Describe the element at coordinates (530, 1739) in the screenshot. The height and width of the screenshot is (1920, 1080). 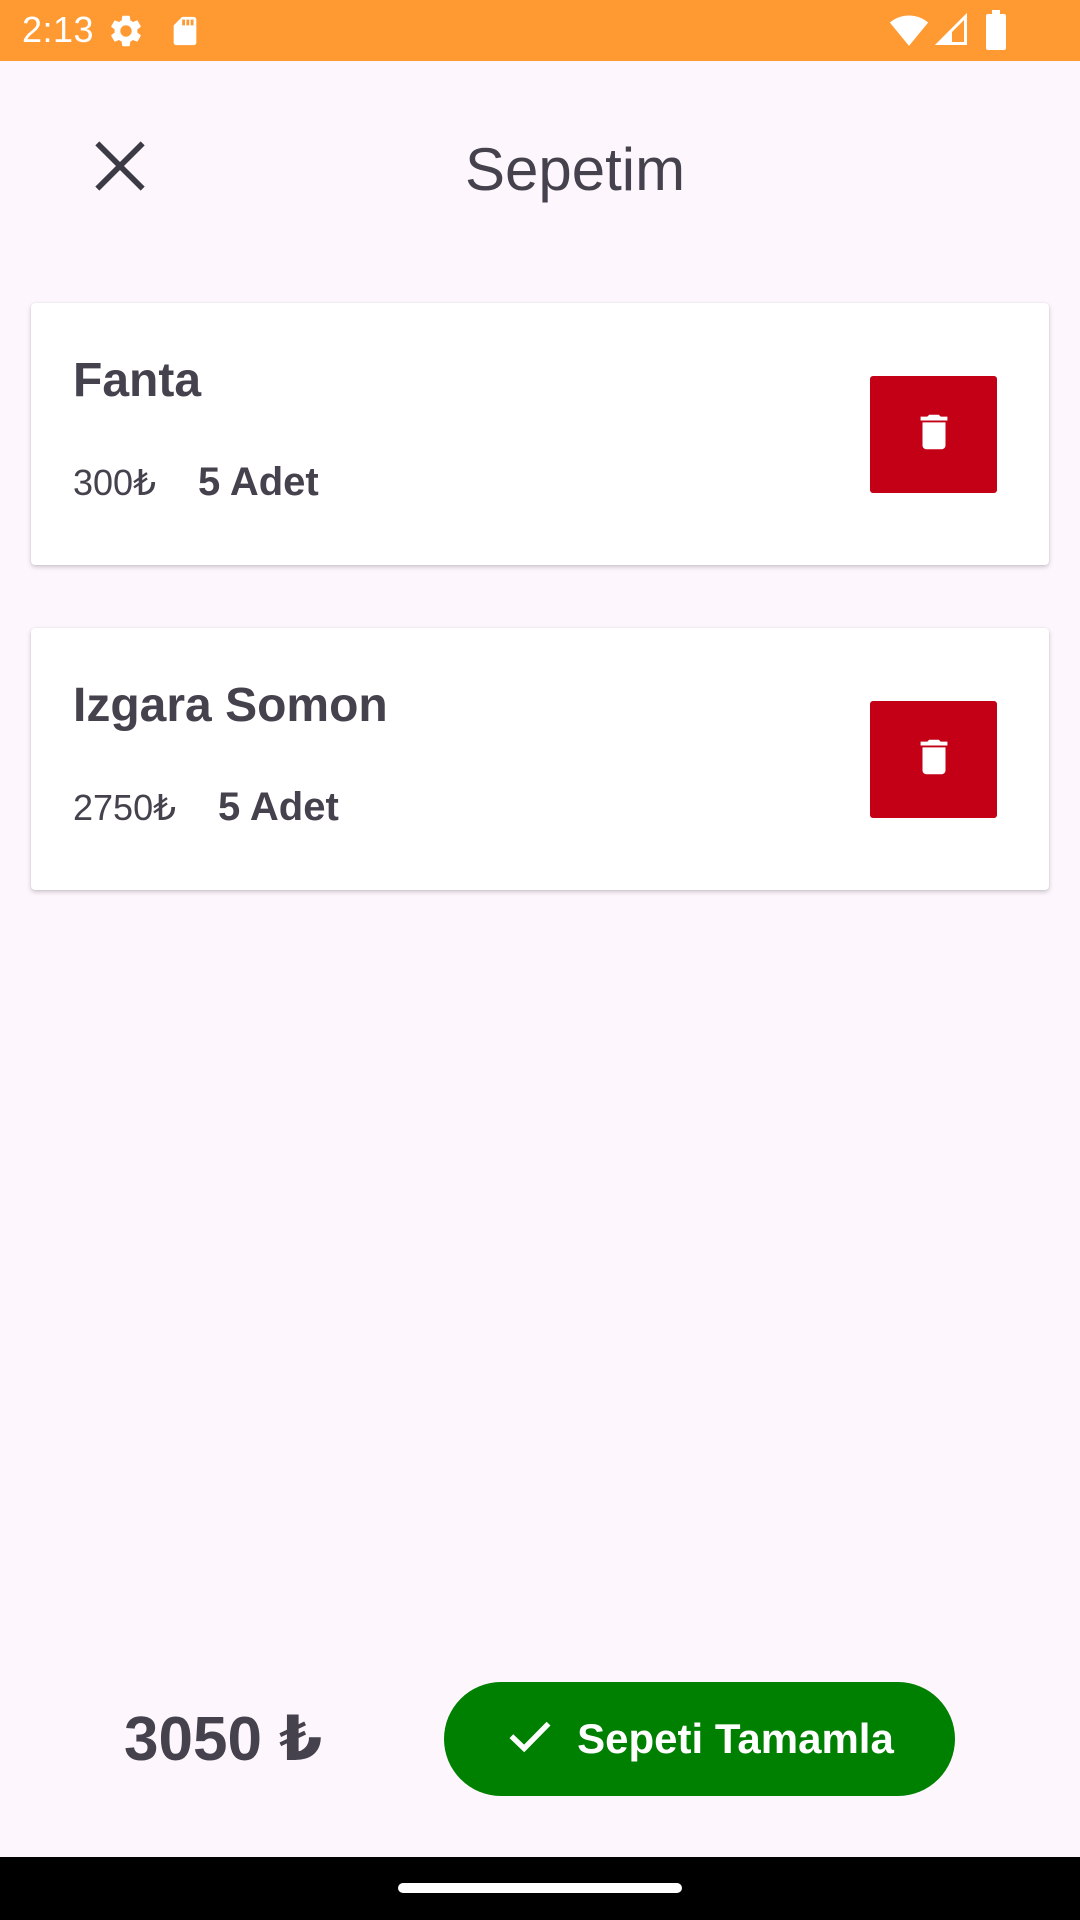
I see `check-icon` at that location.